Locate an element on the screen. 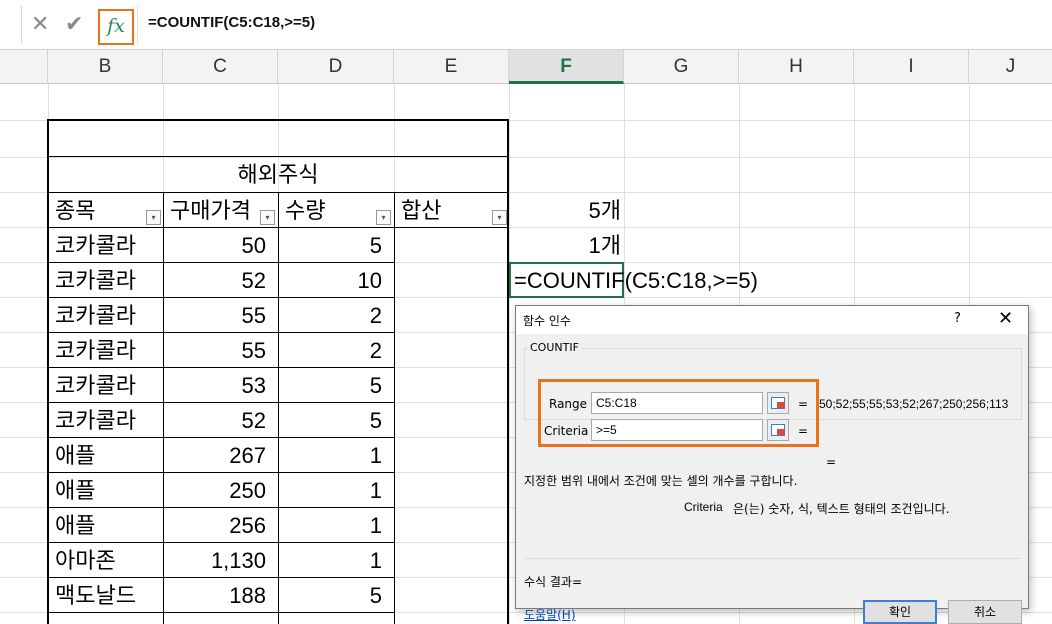  table-cell-price: 53 is located at coordinates (221, 385).